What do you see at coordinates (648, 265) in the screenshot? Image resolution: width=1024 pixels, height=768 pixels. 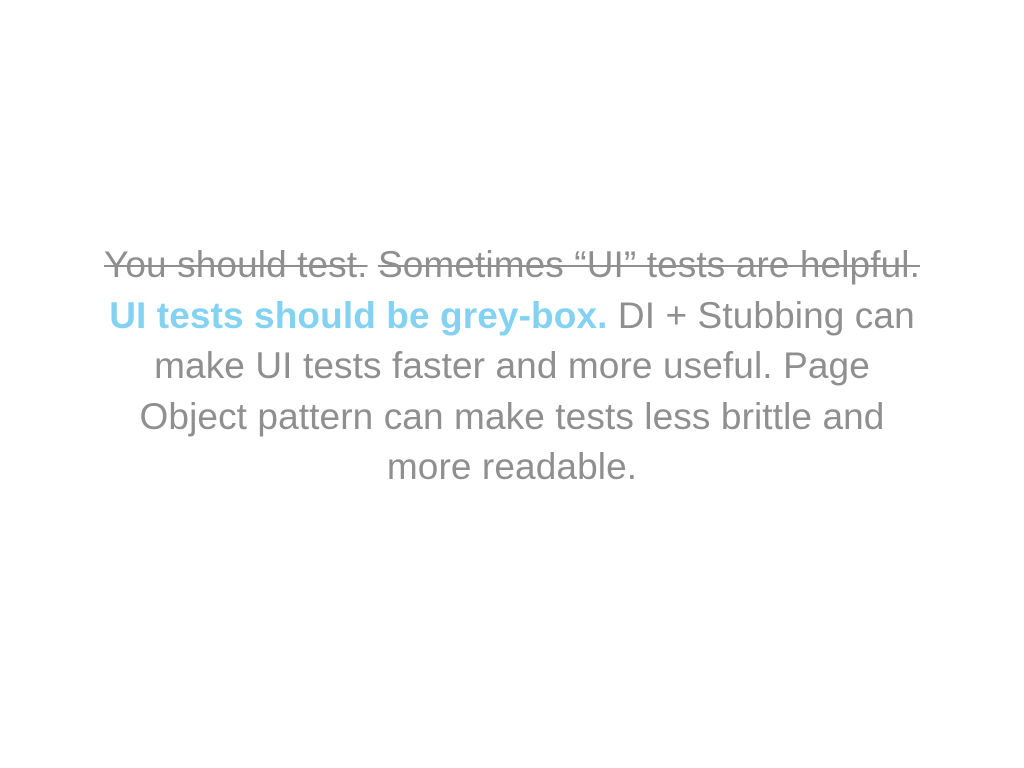 I see `struck-sentence-ui-tests-helpful: Sometimes “UI” tests are helpful.` at bounding box center [648, 265].